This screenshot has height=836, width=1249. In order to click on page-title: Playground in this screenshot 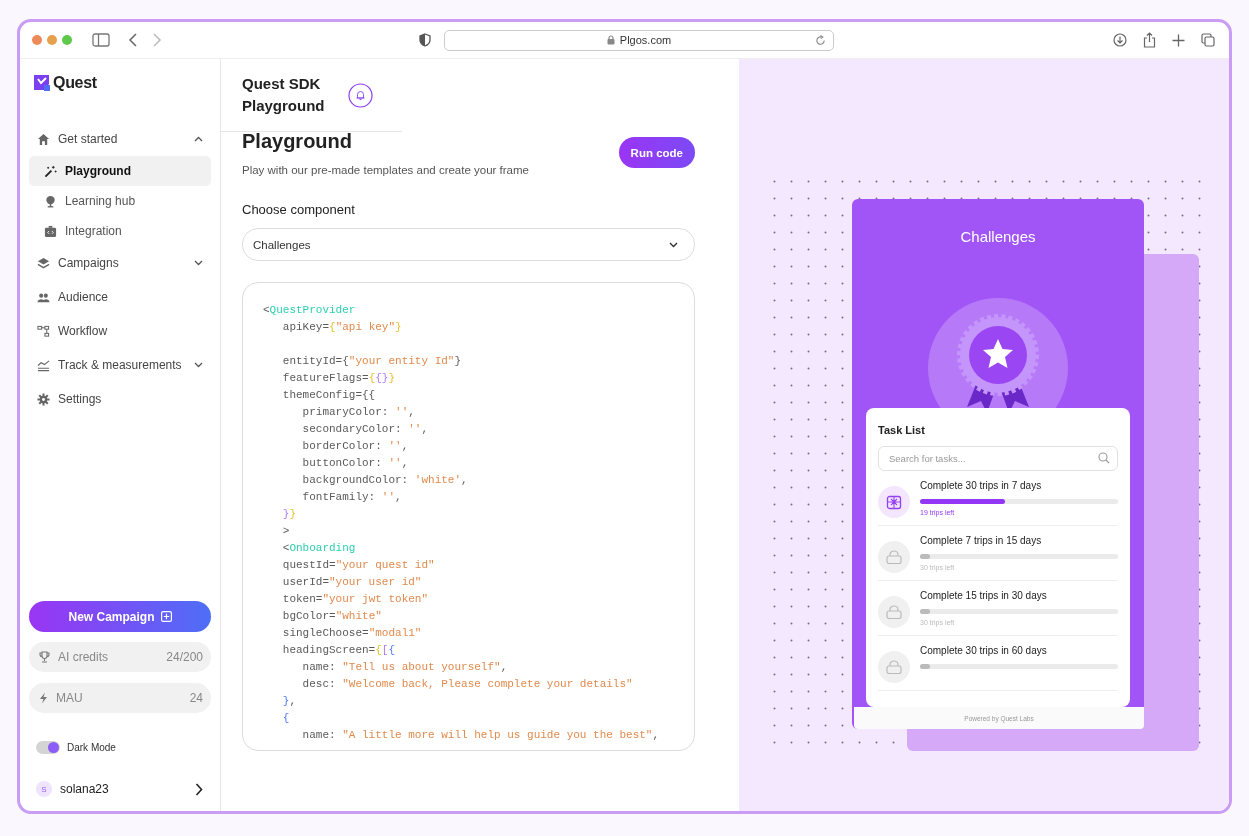, I will do `click(297, 141)`.